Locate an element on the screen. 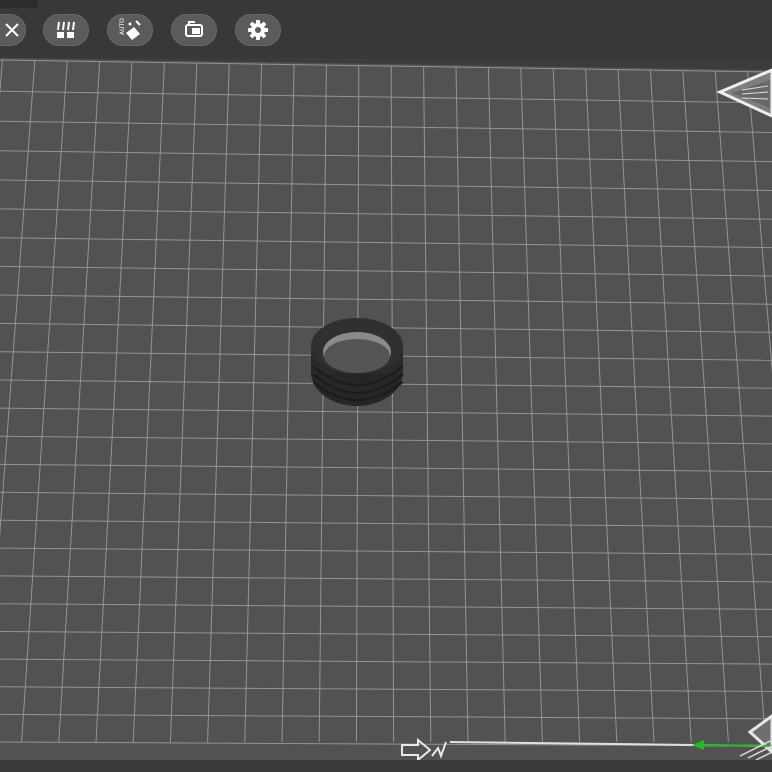  auto-orient-button: AUTO is located at coordinates (130, 30).